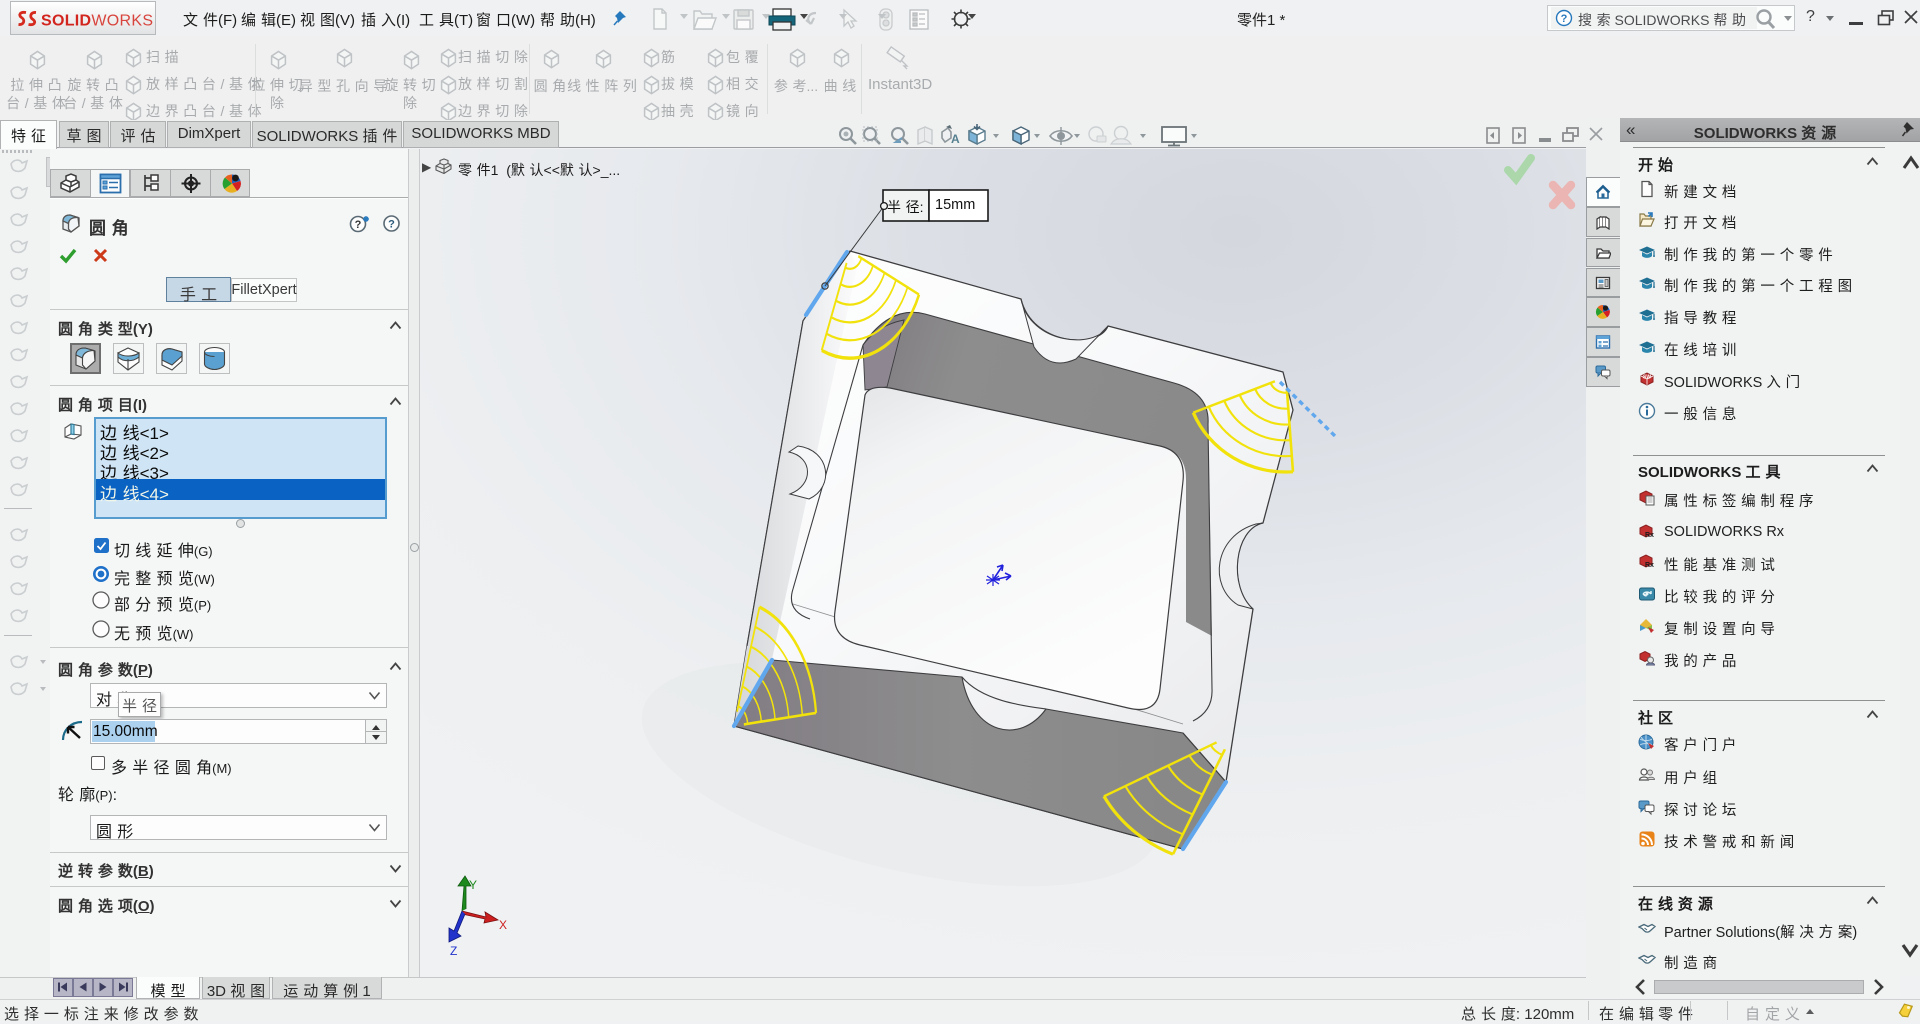 The image size is (1920, 1024). Describe the element at coordinates (503, 925) in the screenshot. I see `svg-text: X` at that location.